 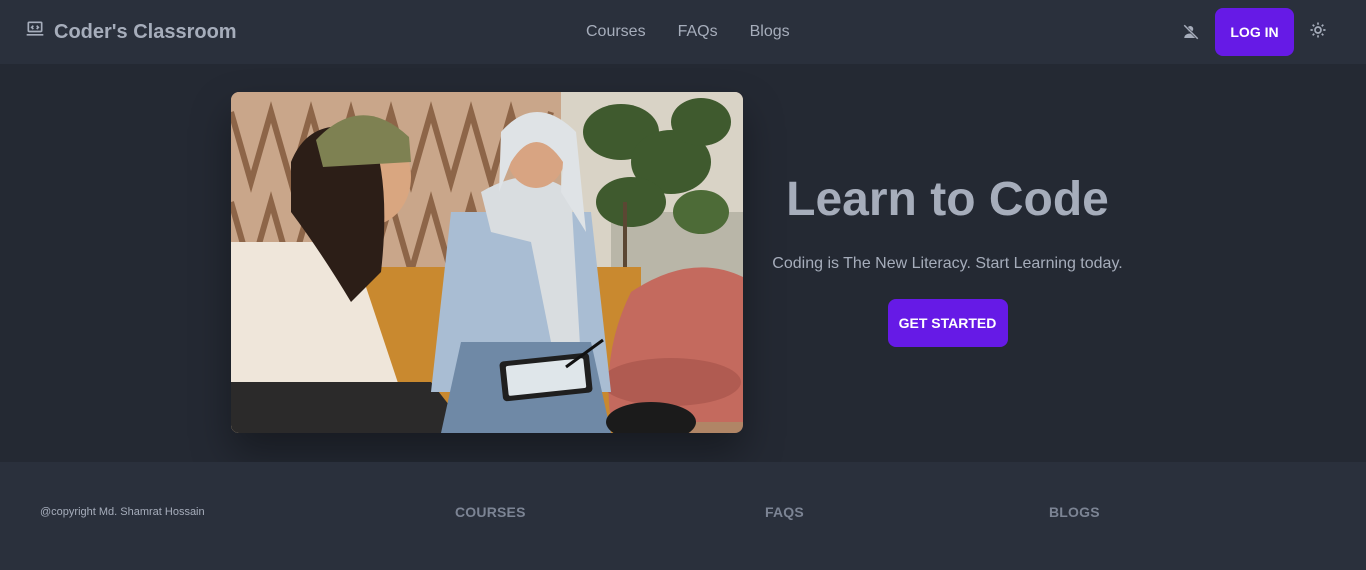 I want to click on footer-link-blogs: BLOGS, so click(x=1074, y=512).